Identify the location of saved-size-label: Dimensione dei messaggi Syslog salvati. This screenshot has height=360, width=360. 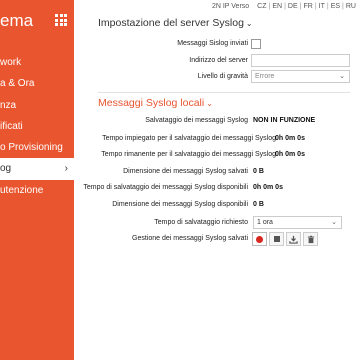
(185, 171).